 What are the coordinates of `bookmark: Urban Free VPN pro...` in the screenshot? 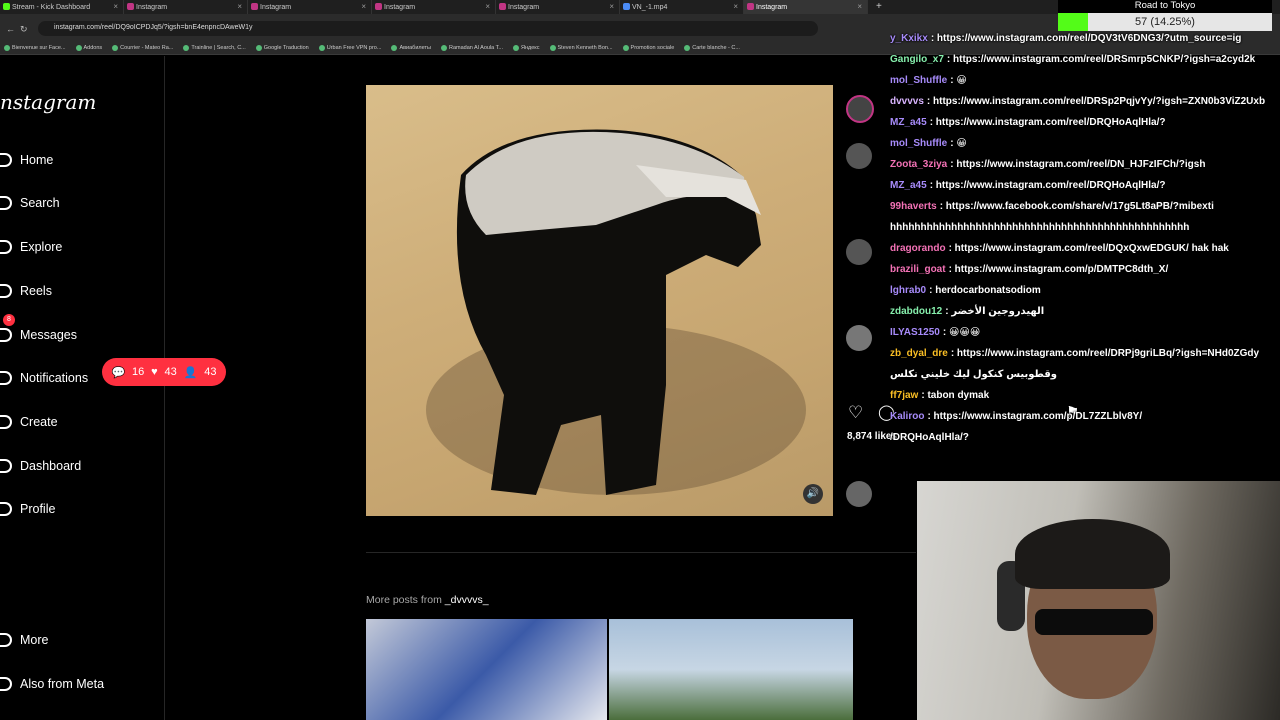 It's located at (349, 48).